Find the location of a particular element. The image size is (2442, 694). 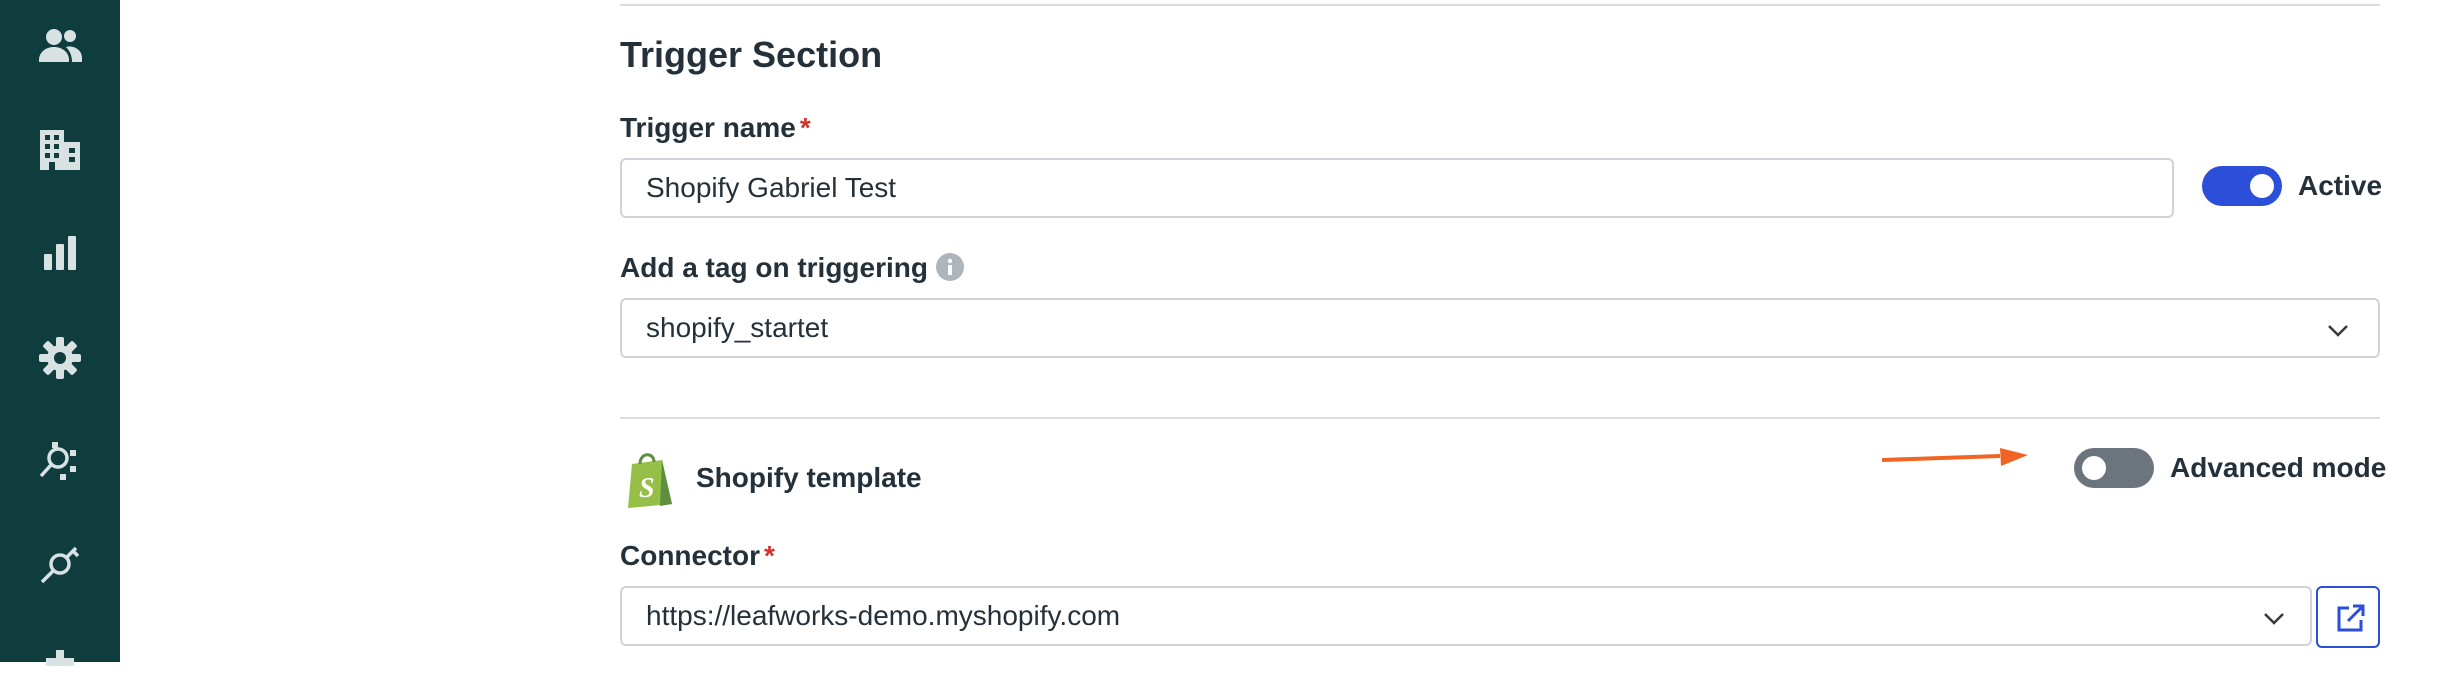

shopify-template-label: Shopify template is located at coordinates (809, 477).